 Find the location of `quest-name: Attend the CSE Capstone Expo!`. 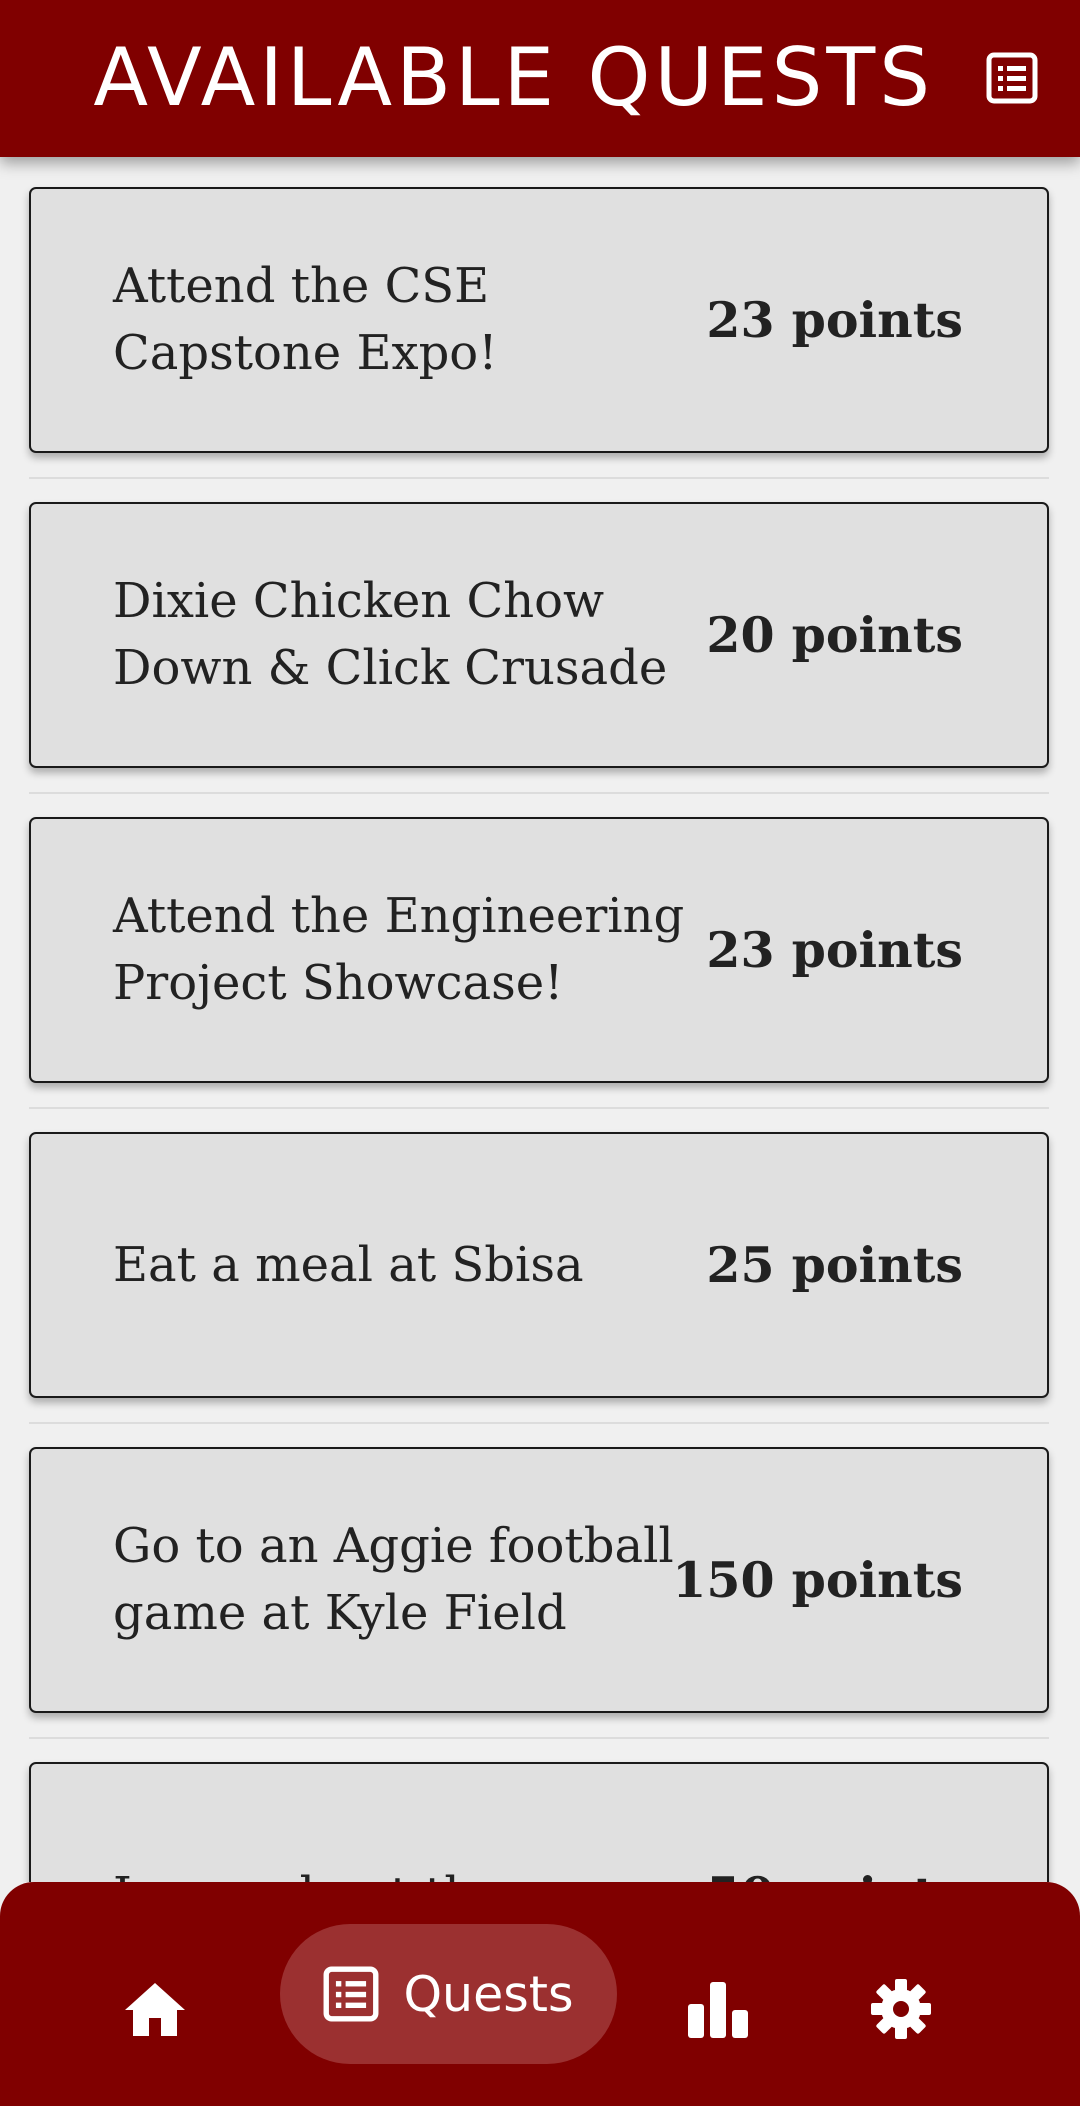

quest-name: Attend the CSE Capstone Expo! is located at coordinates (305, 319).